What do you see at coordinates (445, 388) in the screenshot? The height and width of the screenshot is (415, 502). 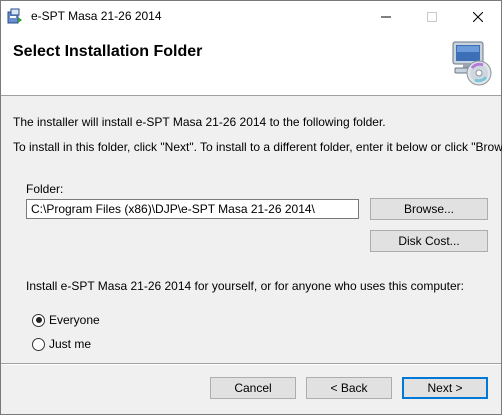 I see `next-button: Next >` at bounding box center [445, 388].